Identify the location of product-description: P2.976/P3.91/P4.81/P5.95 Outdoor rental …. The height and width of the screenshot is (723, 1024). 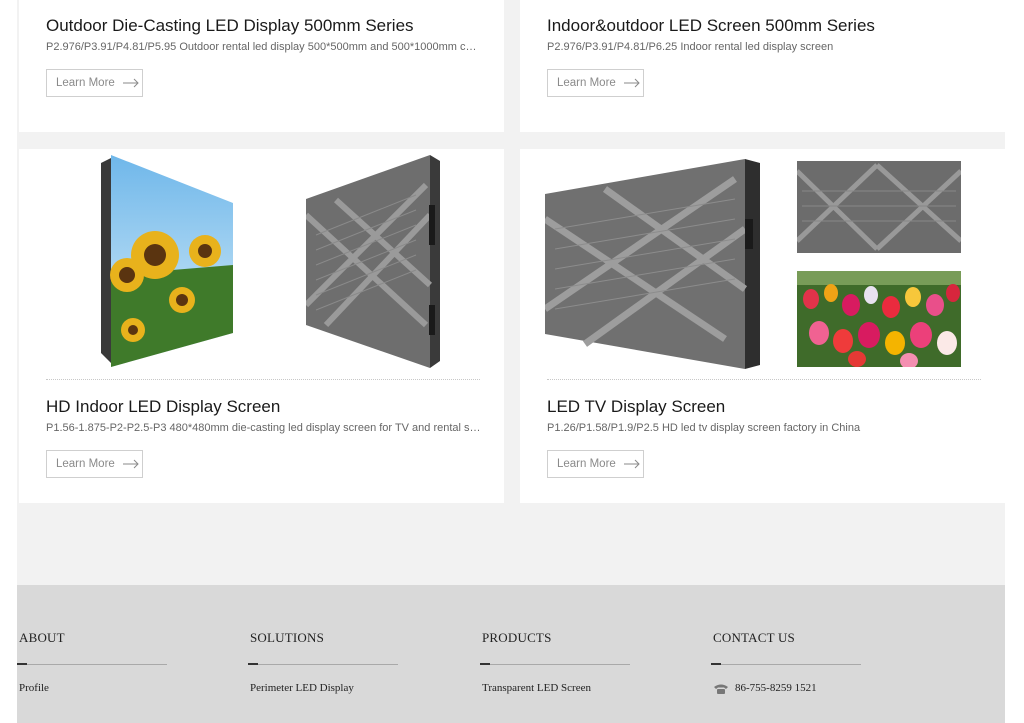
(263, 47).